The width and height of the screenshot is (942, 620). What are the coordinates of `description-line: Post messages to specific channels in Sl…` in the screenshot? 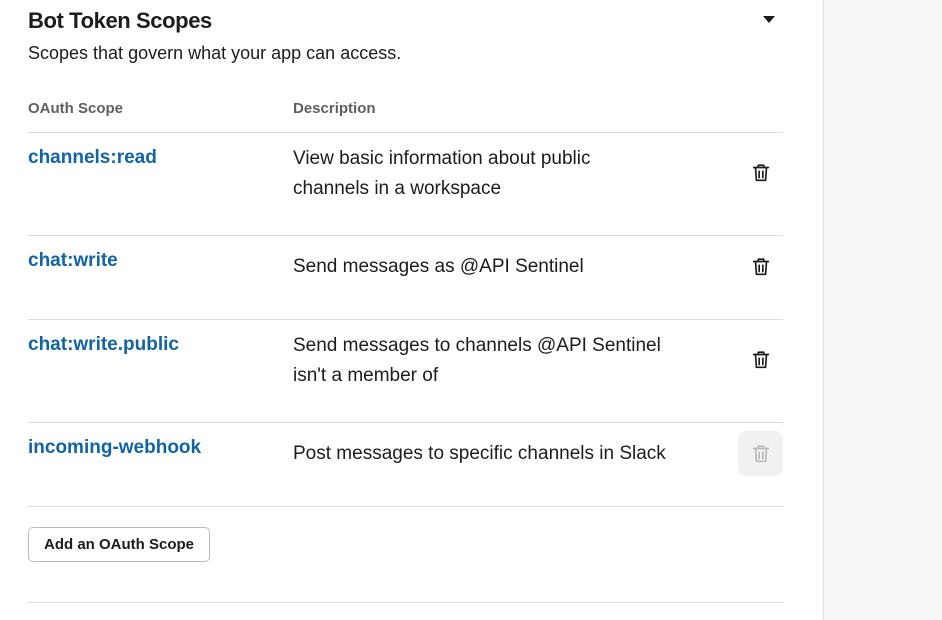 It's located at (479, 453).